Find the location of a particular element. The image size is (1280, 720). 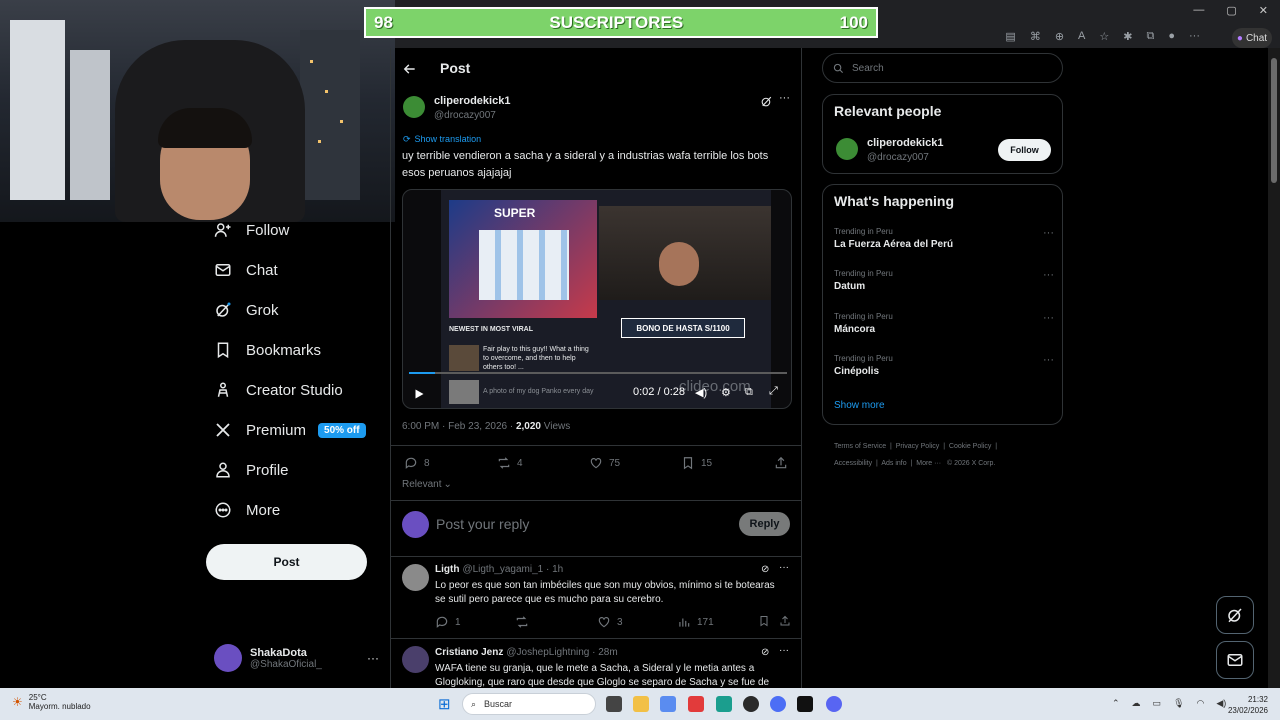

repost-action: 4 is located at coordinates (510, 463).